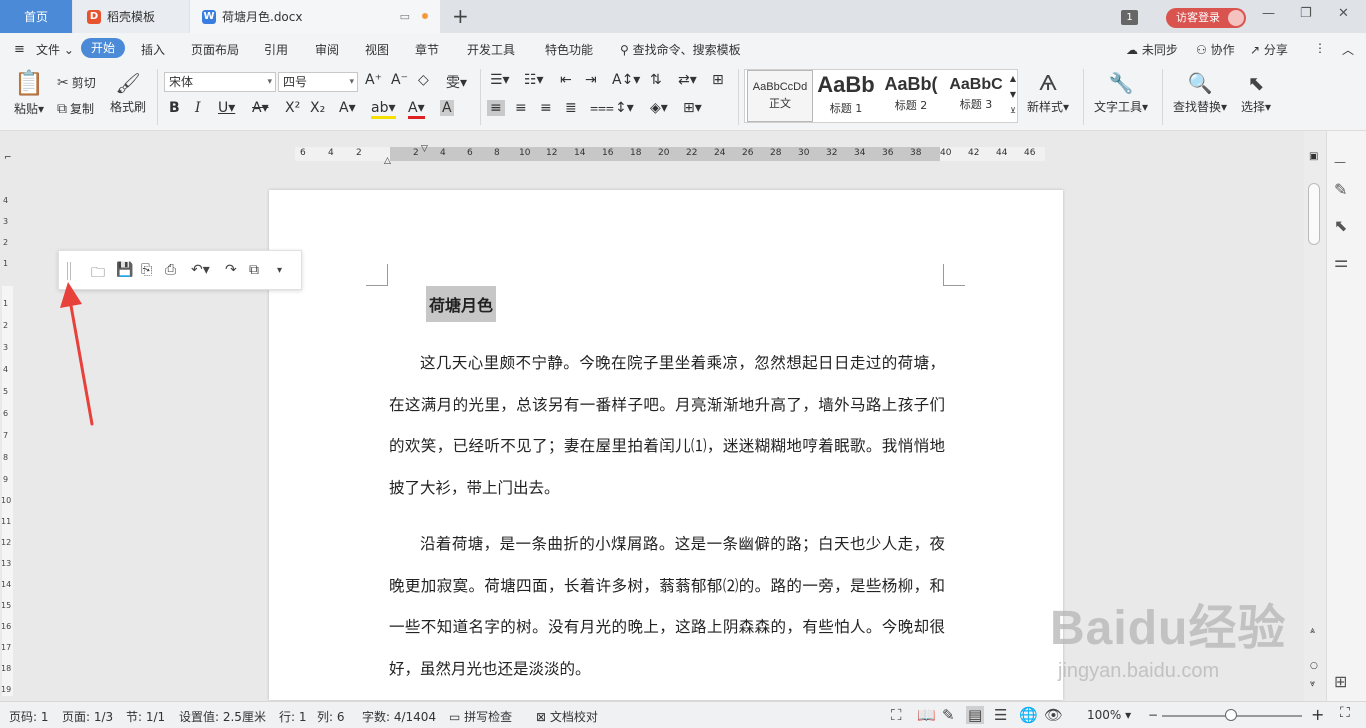 The image size is (1366, 728). I want to click on menu-developer: 开发工具, so click(491, 49).